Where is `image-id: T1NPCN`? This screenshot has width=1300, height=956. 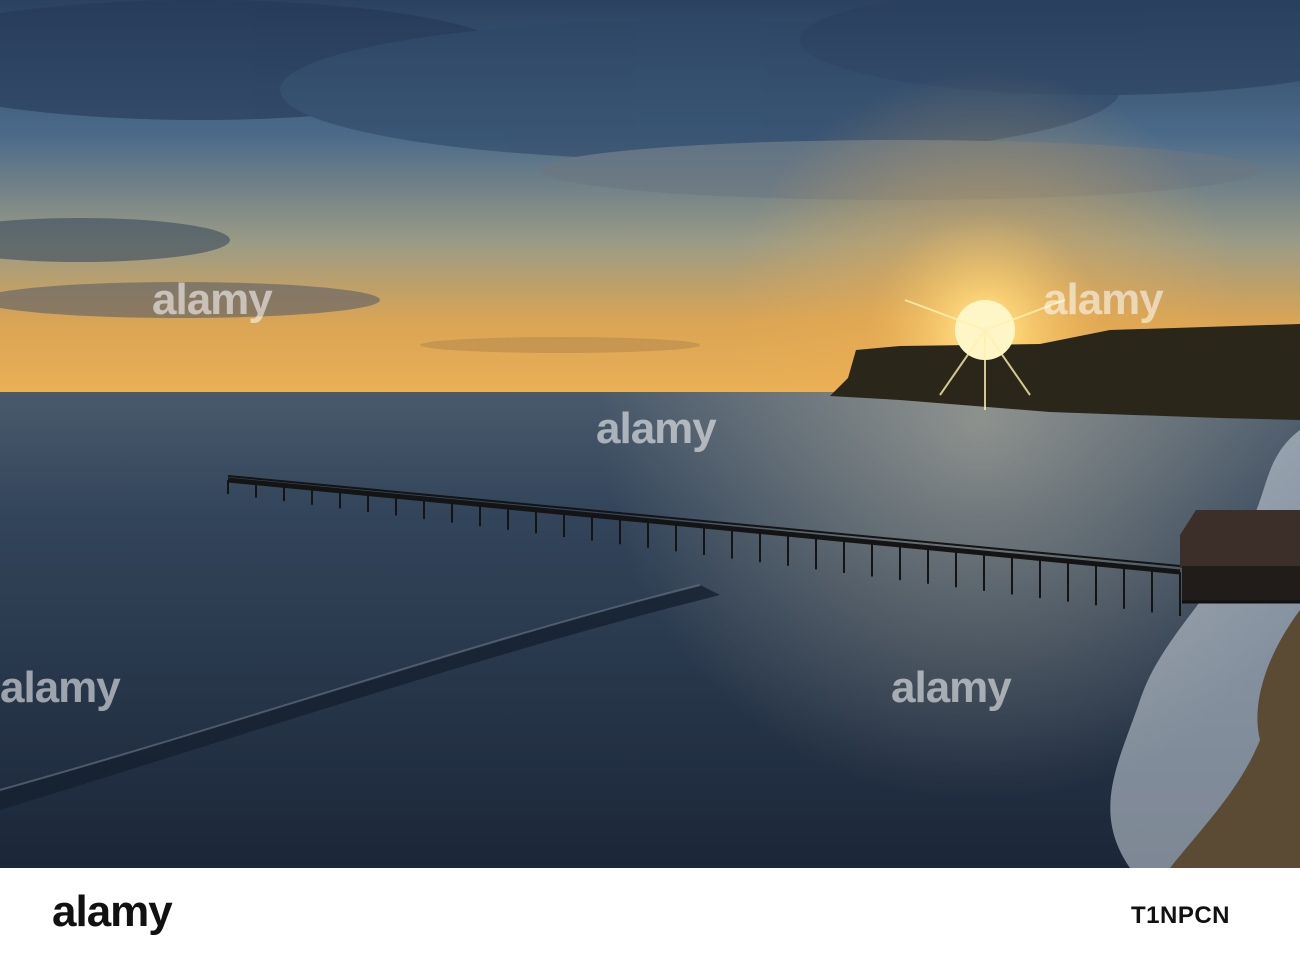
image-id: T1NPCN is located at coordinates (1180, 915).